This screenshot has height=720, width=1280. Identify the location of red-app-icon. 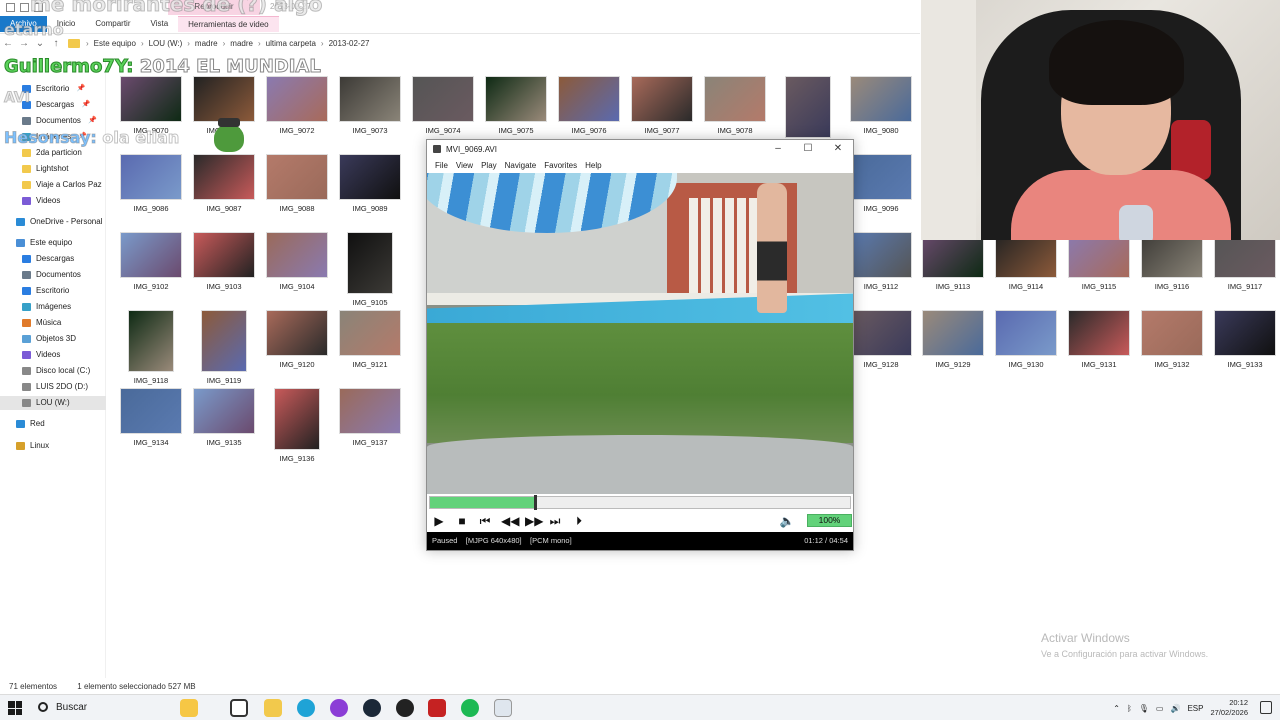
(437, 708).